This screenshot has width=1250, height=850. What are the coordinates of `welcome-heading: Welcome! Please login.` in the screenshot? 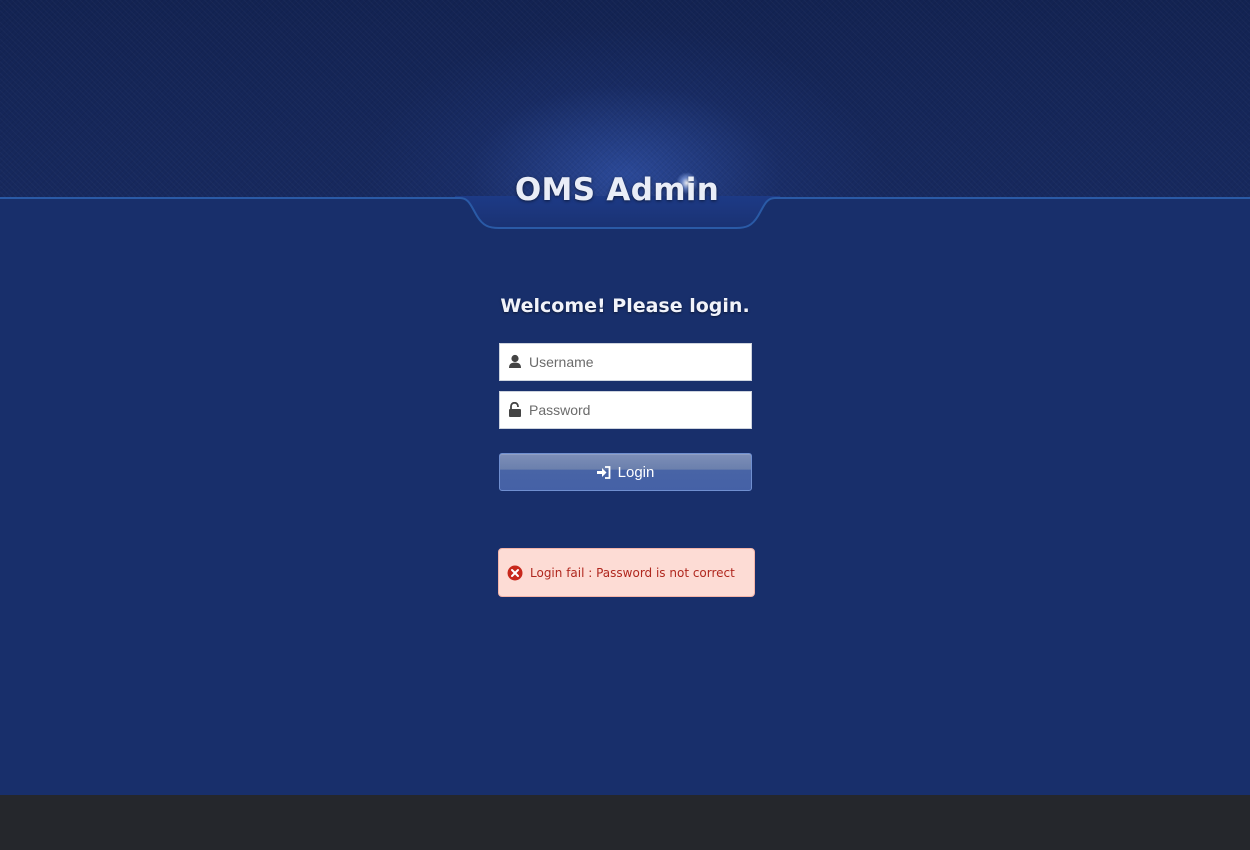 It's located at (625, 306).